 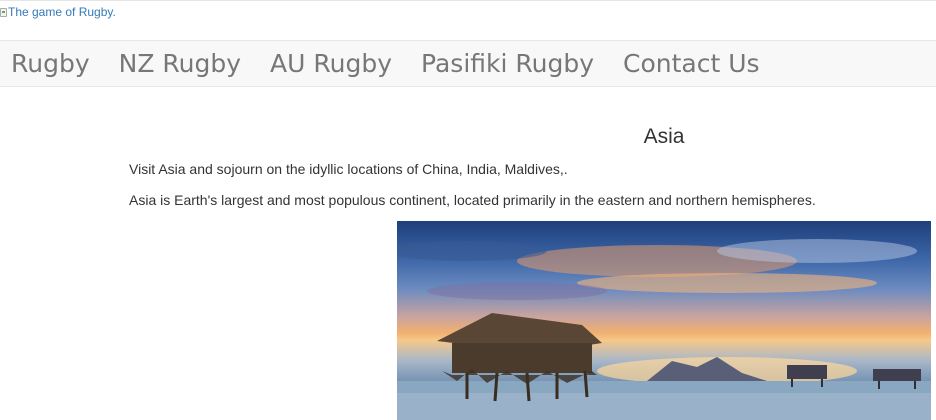 I want to click on nav-item-contact-us: Contact Us, so click(x=691, y=63).